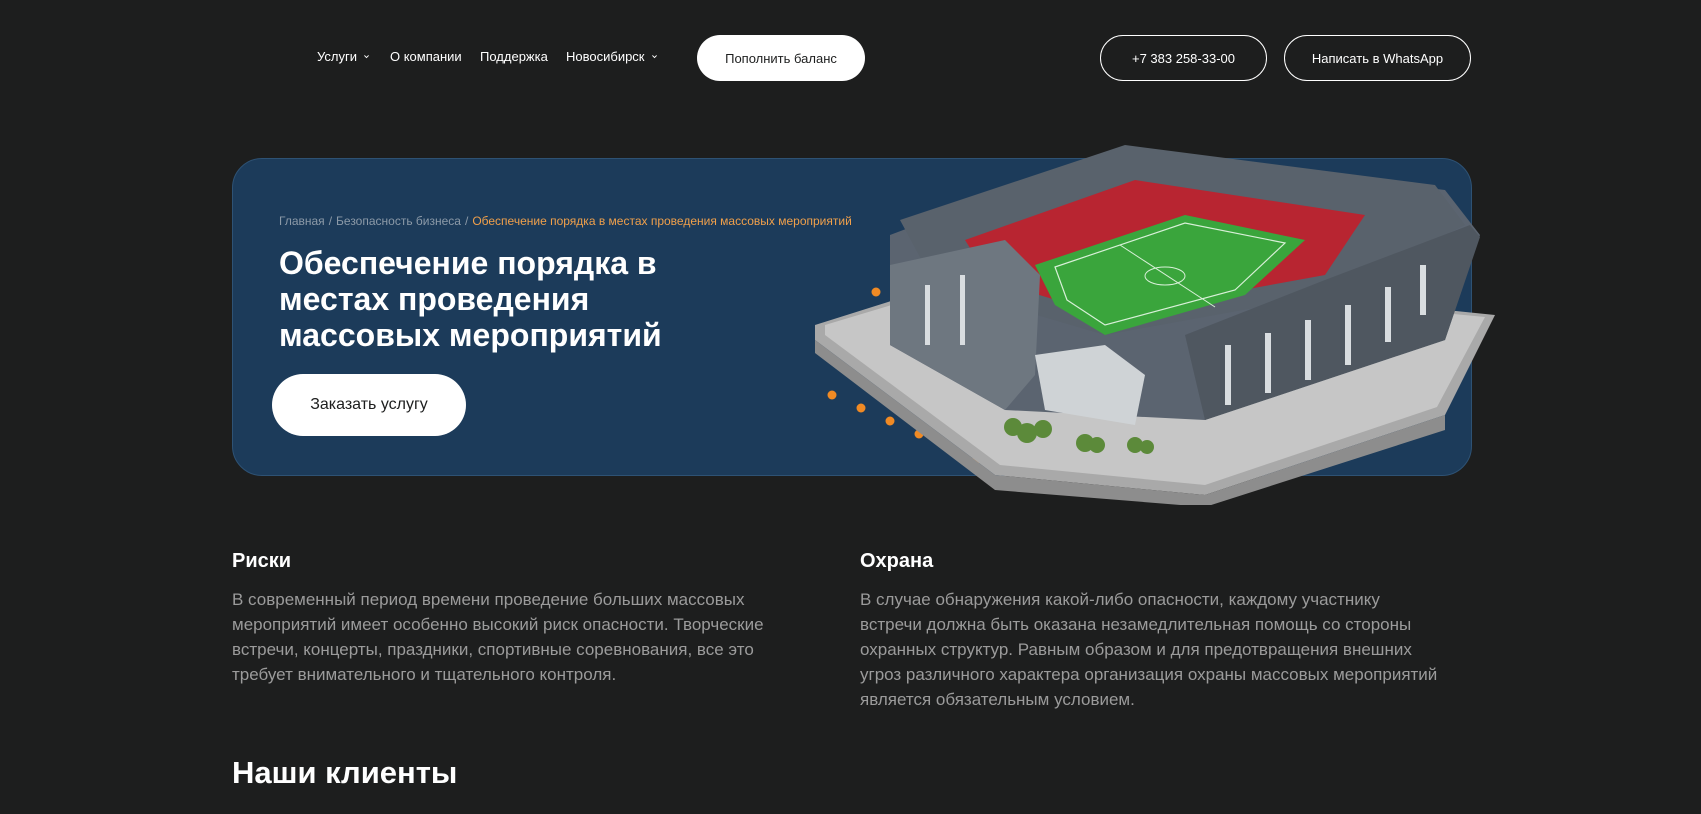  I want to click on nav-support-label: Поддержка, so click(514, 56).